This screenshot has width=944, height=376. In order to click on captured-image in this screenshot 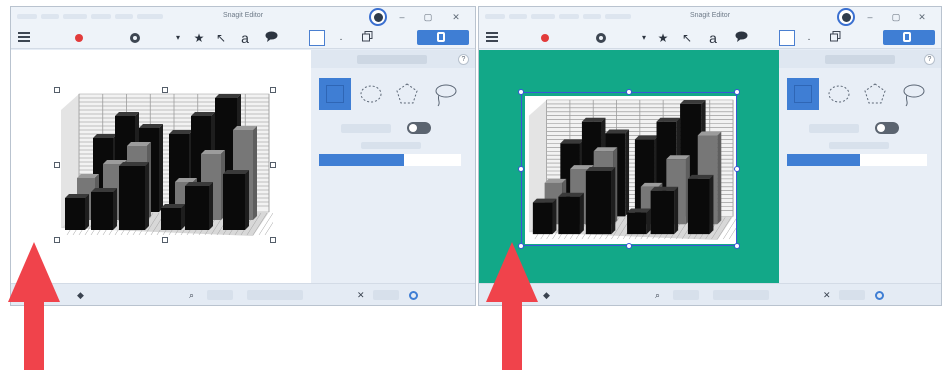, I will do `click(168, 165)`.